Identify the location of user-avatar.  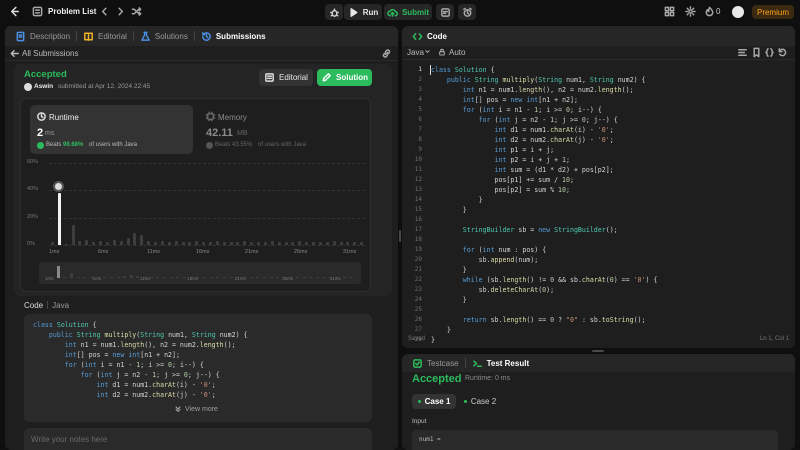
(738, 12).